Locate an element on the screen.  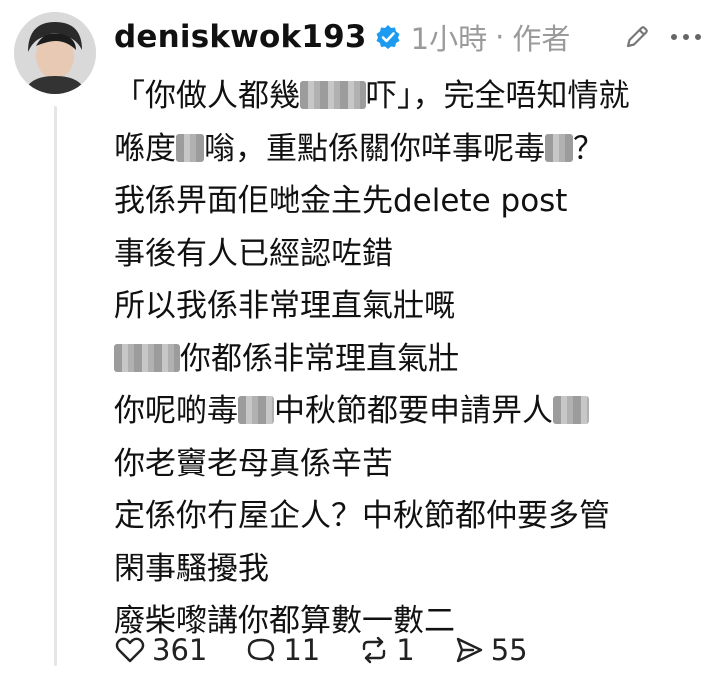
post-text-segment: 你老竇老母真係辛苦 is located at coordinates (253, 463).